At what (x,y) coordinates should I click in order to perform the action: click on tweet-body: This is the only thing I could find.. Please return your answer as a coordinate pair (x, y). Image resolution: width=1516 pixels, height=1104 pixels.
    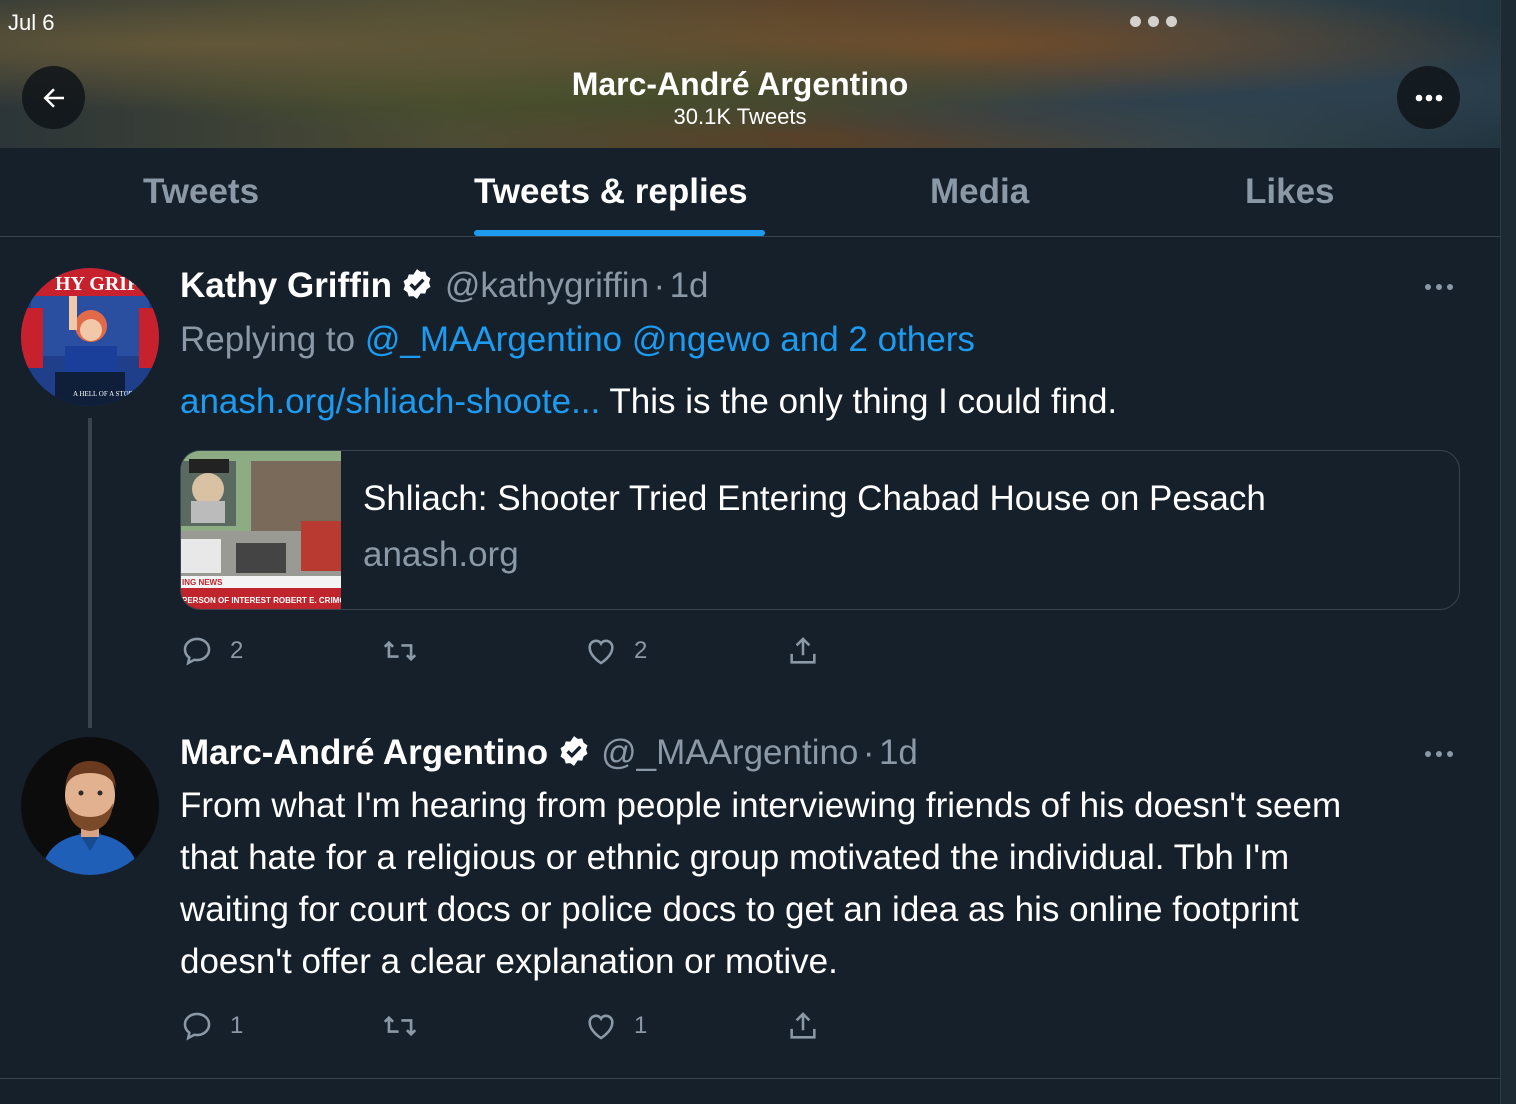
    Looking at the image, I should click on (859, 401).